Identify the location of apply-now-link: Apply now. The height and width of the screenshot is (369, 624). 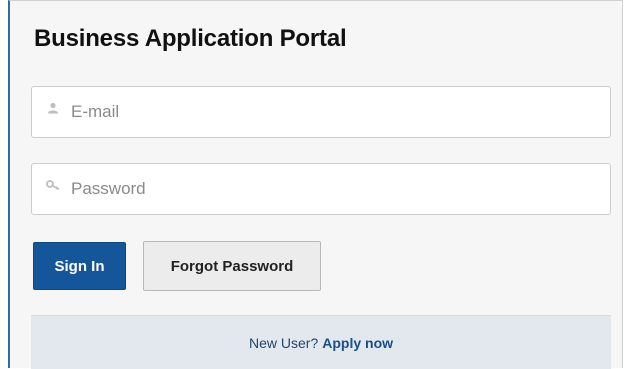
(357, 343).